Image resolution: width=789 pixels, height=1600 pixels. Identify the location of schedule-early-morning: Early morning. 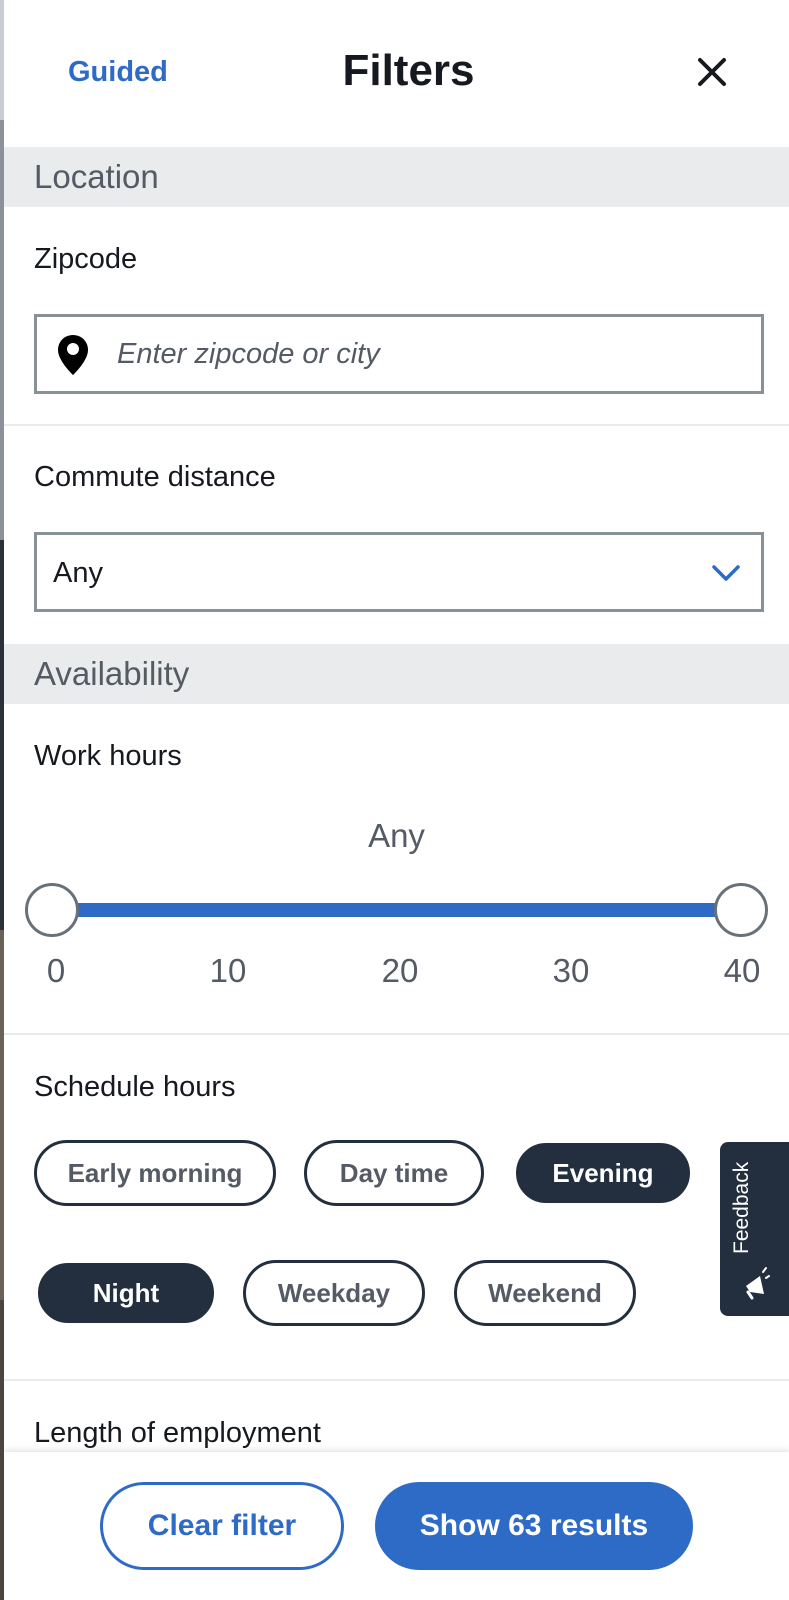
(155, 1173).